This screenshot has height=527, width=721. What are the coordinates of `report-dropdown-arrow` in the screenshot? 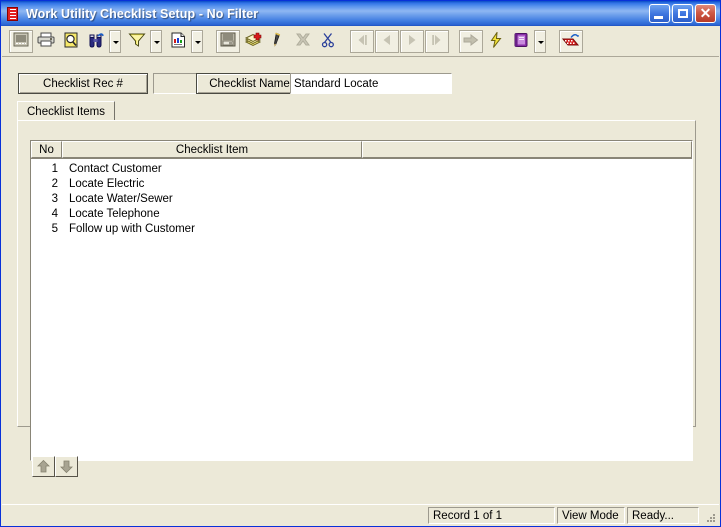 It's located at (197, 41).